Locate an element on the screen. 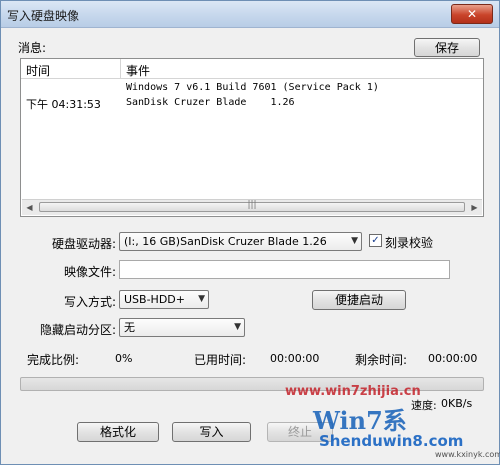  elapsed-label: 已用时间: is located at coordinates (220, 360).